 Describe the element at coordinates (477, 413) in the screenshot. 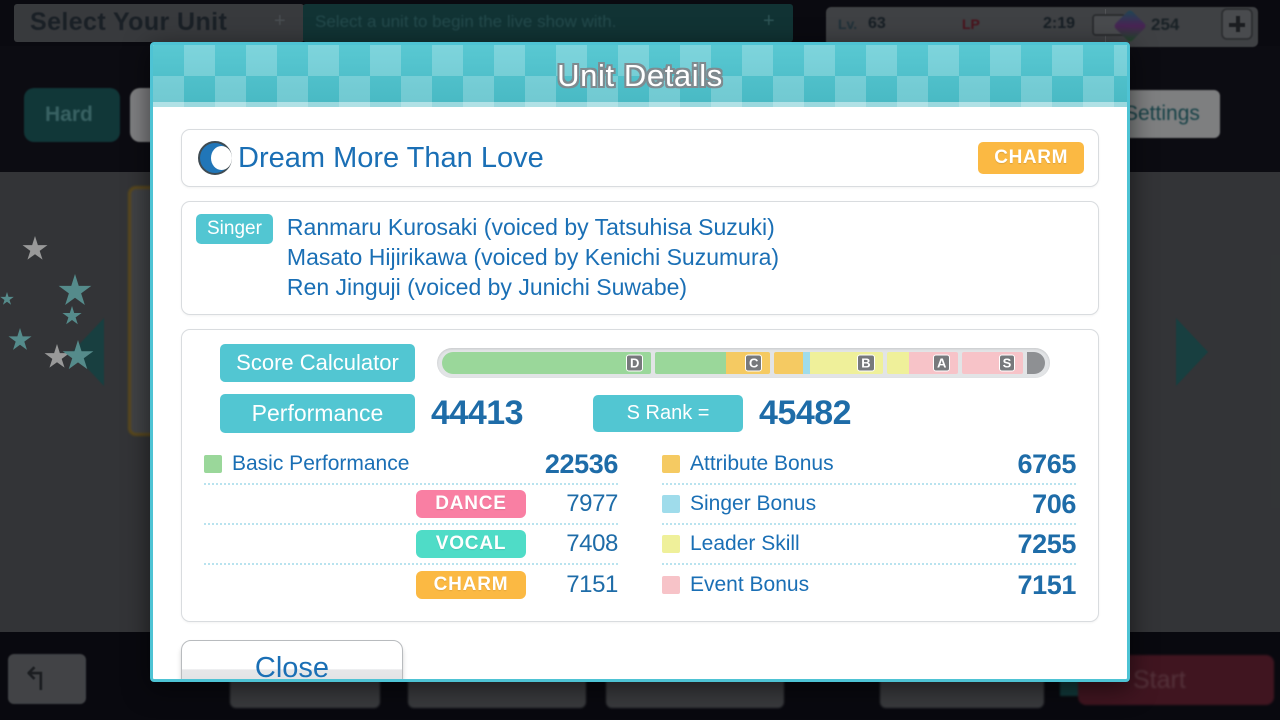

I see `performance-value: 44413` at that location.